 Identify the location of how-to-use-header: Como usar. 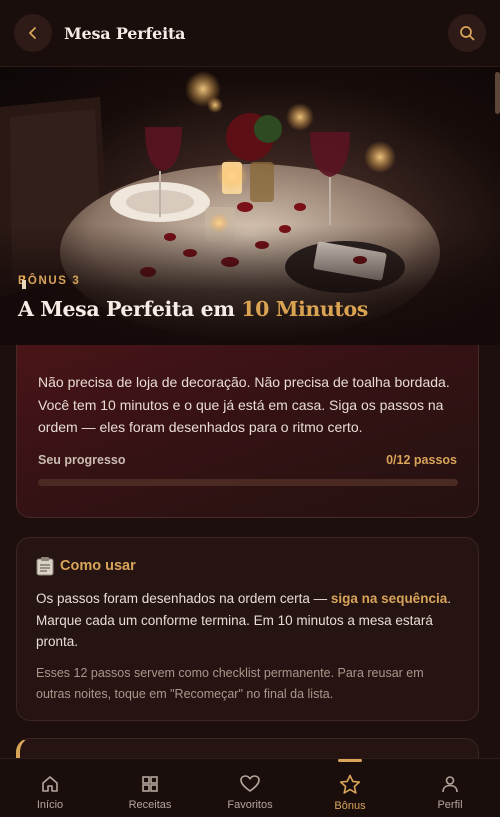
(247, 566).